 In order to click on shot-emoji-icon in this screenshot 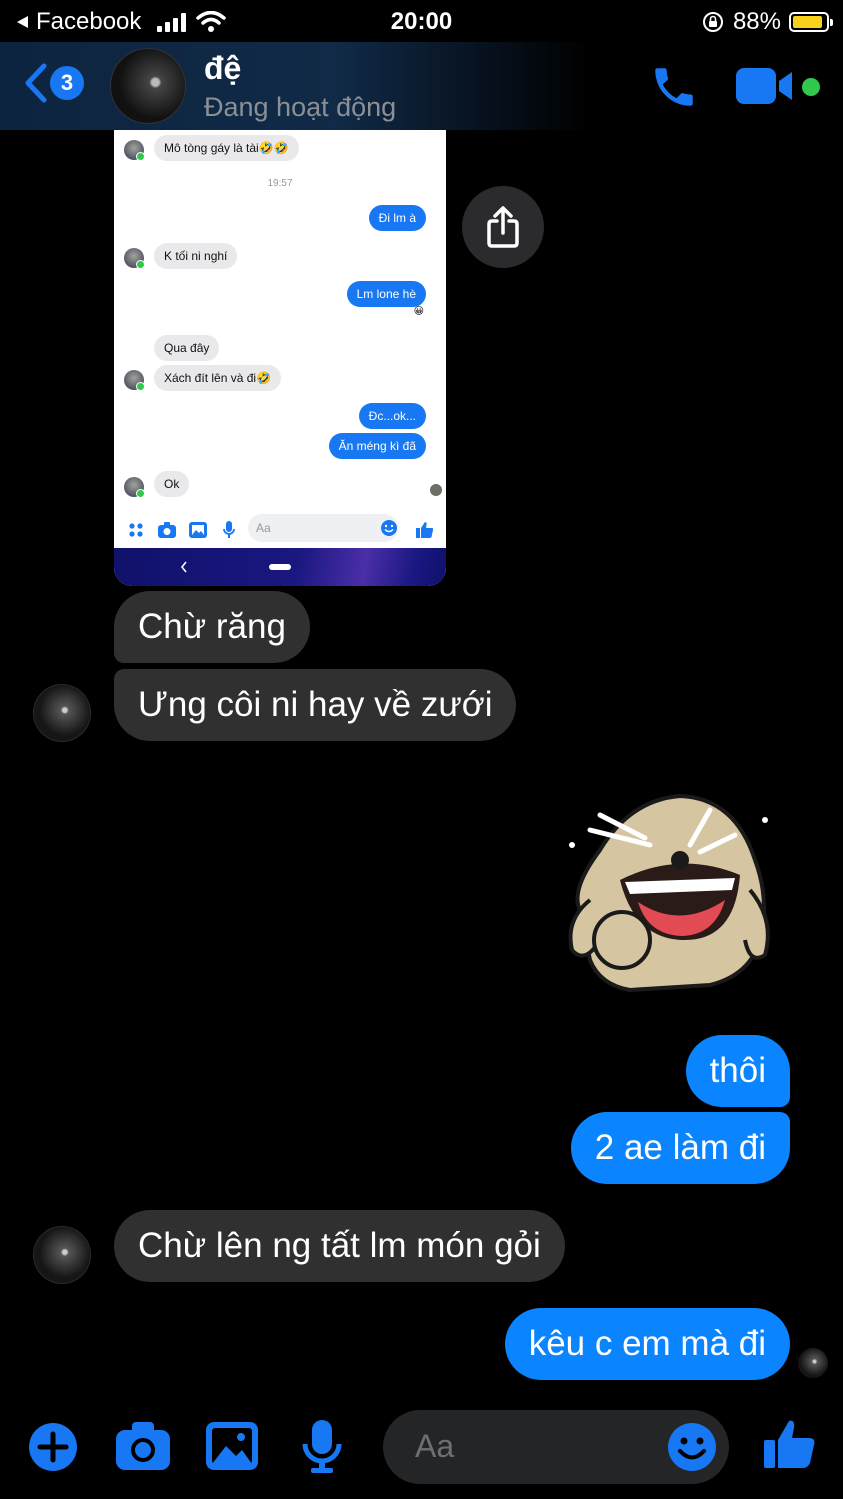, I will do `click(389, 528)`.